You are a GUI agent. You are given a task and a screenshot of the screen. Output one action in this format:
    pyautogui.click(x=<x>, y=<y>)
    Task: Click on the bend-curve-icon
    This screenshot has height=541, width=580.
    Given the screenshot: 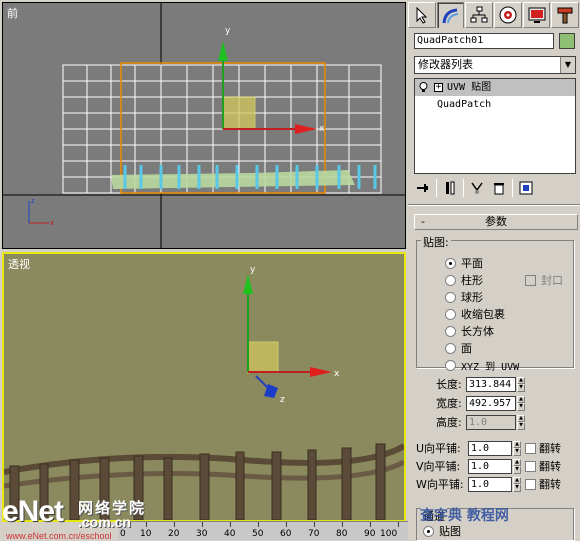 What is the action you would take?
    pyautogui.click(x=450, y=15)
    